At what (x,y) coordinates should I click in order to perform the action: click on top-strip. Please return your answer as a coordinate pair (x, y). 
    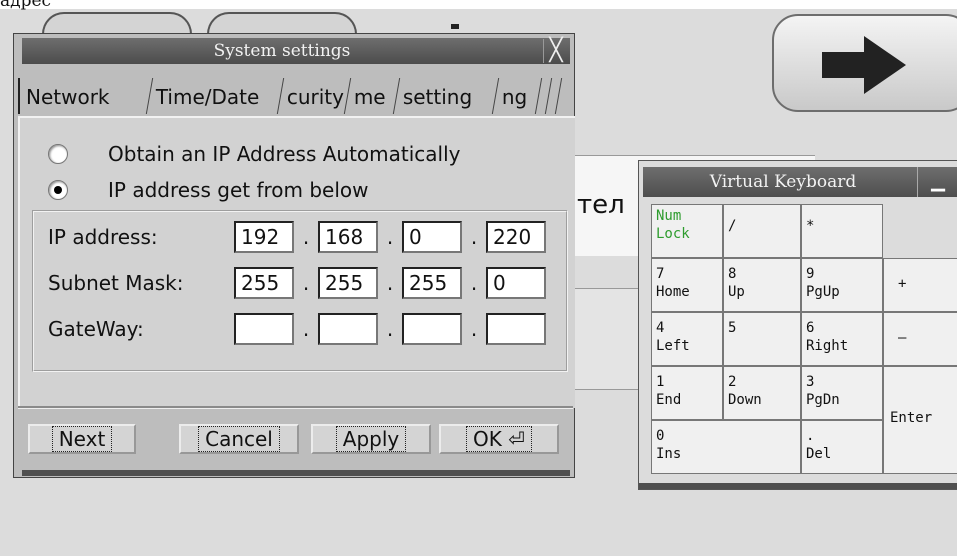
    Looking at the image, I should click on (478, 4).